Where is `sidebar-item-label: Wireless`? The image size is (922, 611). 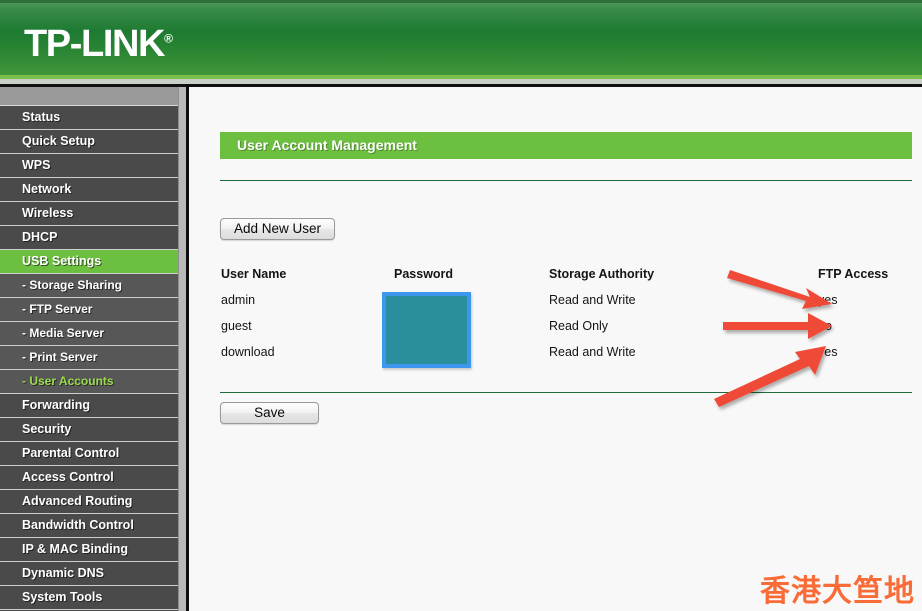
sidebar-item-label: Wireless is located at coordinates (48, 213).